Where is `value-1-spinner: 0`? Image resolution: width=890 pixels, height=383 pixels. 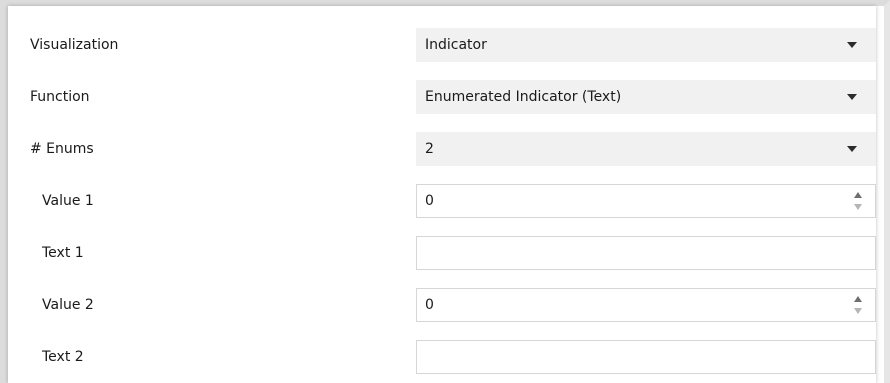 value-1-spinner: 0 is located at coordinates (646, 201).